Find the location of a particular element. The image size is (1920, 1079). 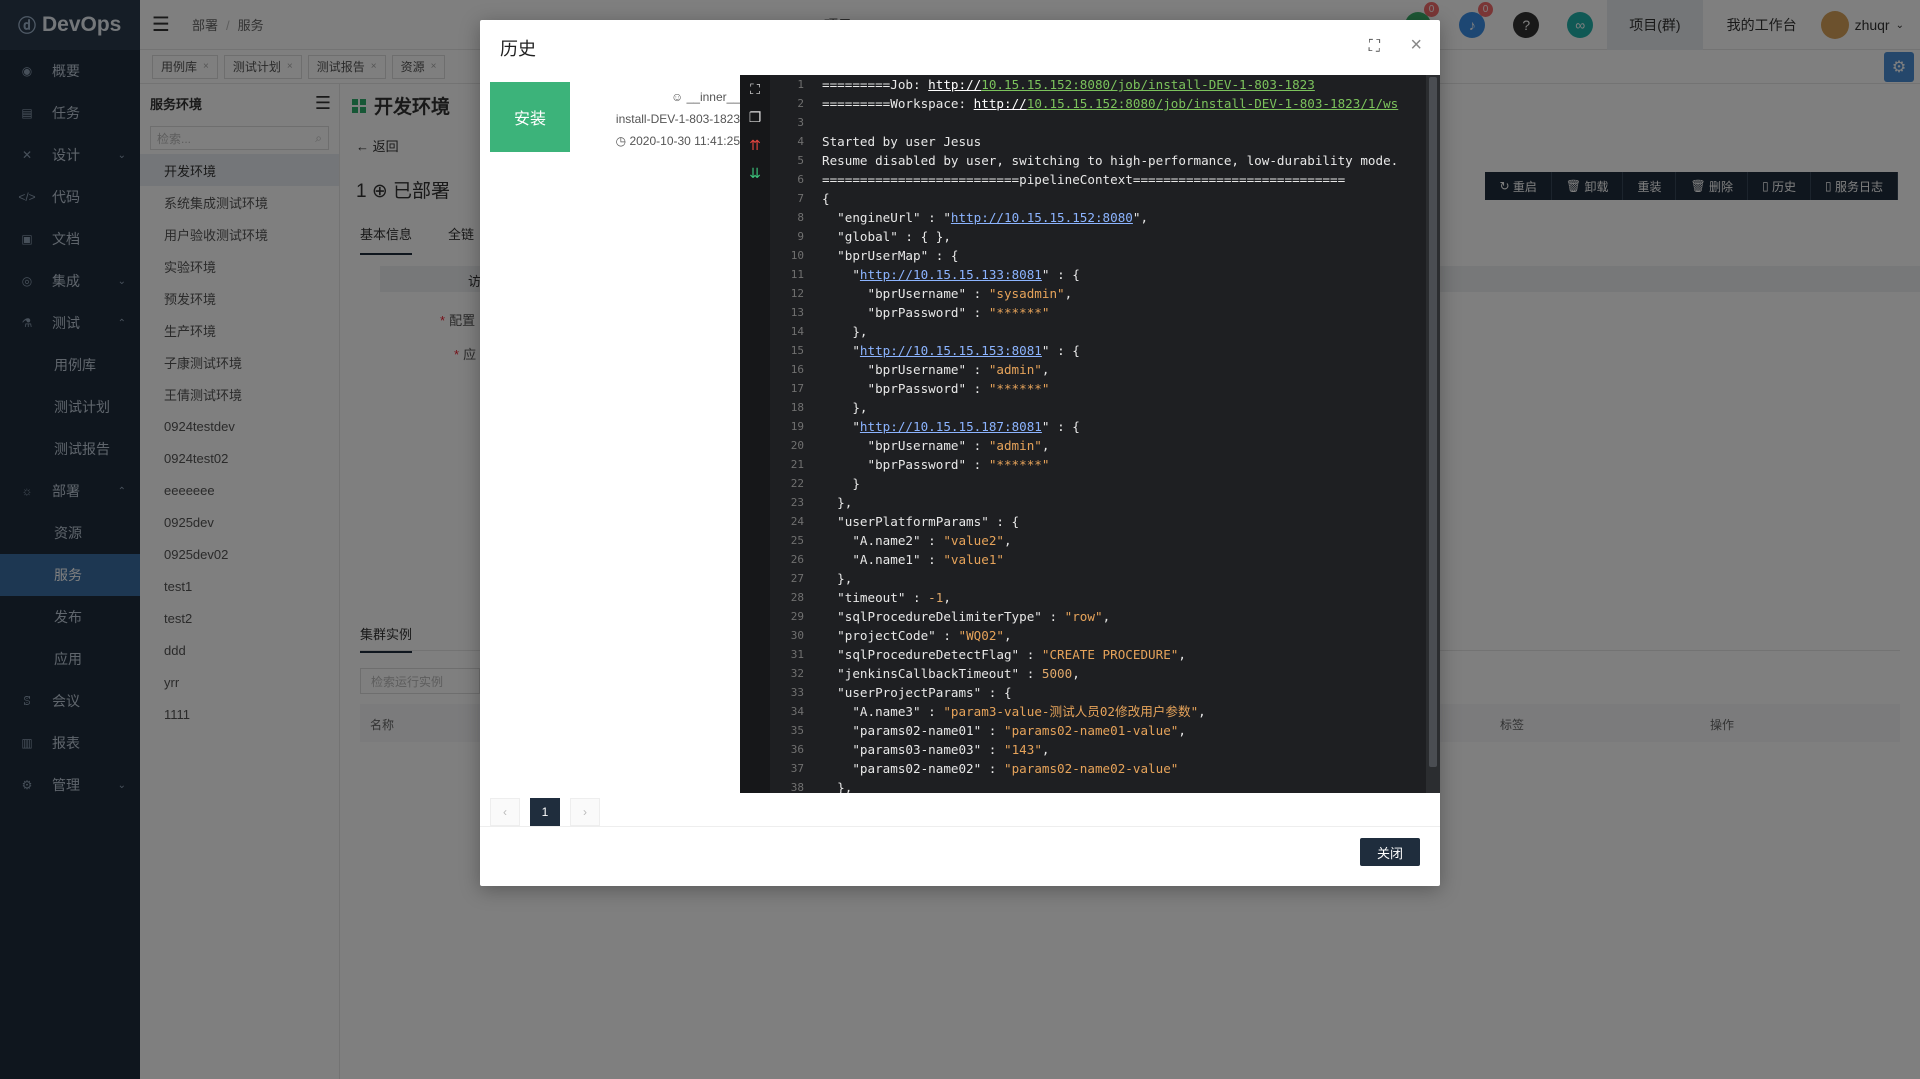

line-number: 9 is located at coordinates (800, 236).